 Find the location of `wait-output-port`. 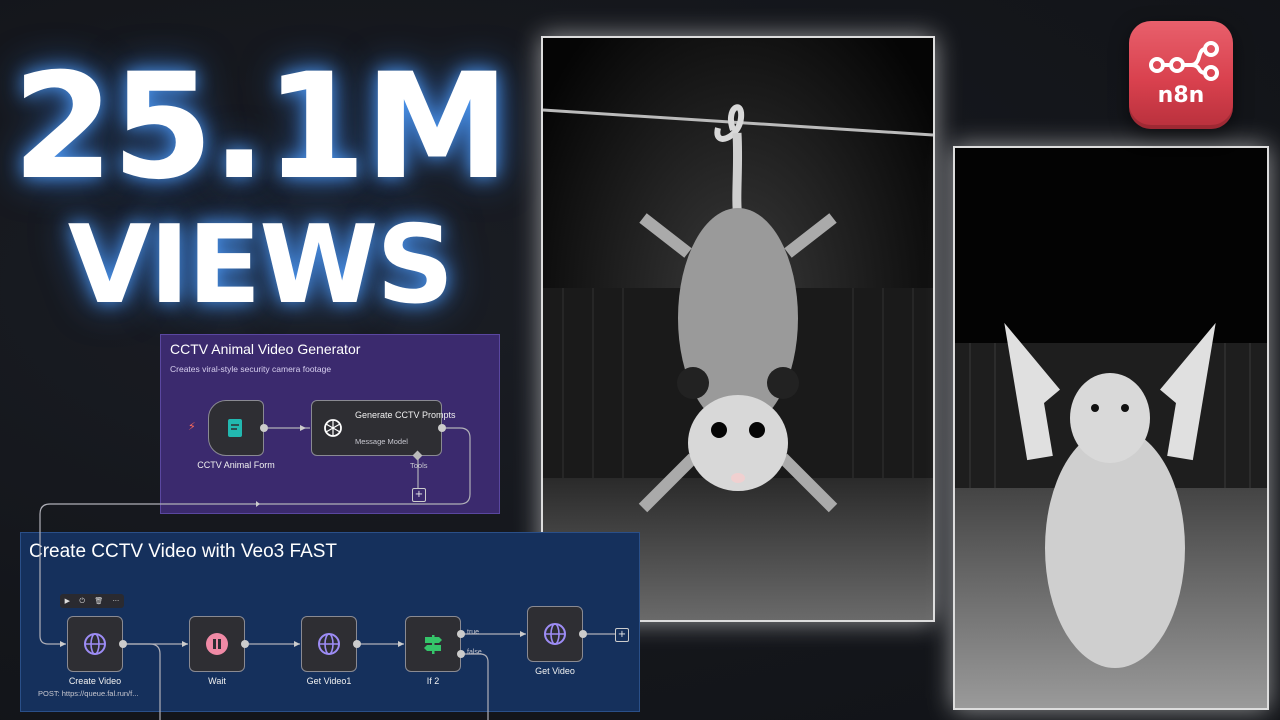

wait-output-port is located at coordinates (245, 644).